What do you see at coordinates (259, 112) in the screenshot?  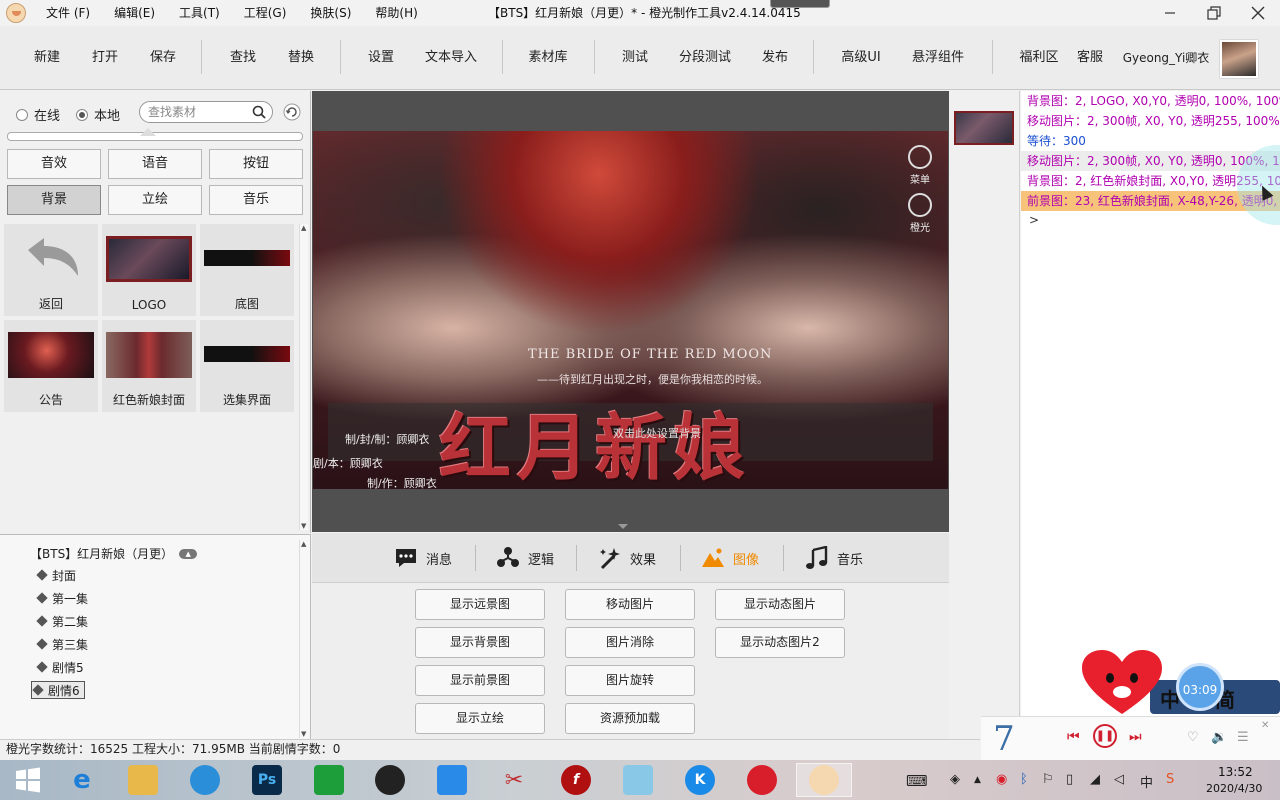 I see `search-icon` at bounding box center [259, 112].